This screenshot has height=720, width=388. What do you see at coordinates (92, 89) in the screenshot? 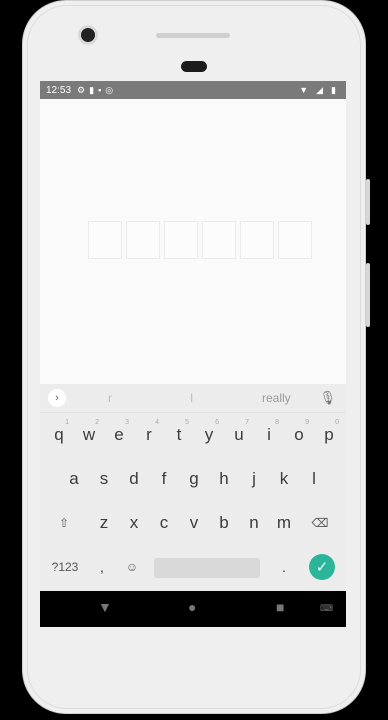
I see `sim-icon: ▮` at bounding box center [92, 89].